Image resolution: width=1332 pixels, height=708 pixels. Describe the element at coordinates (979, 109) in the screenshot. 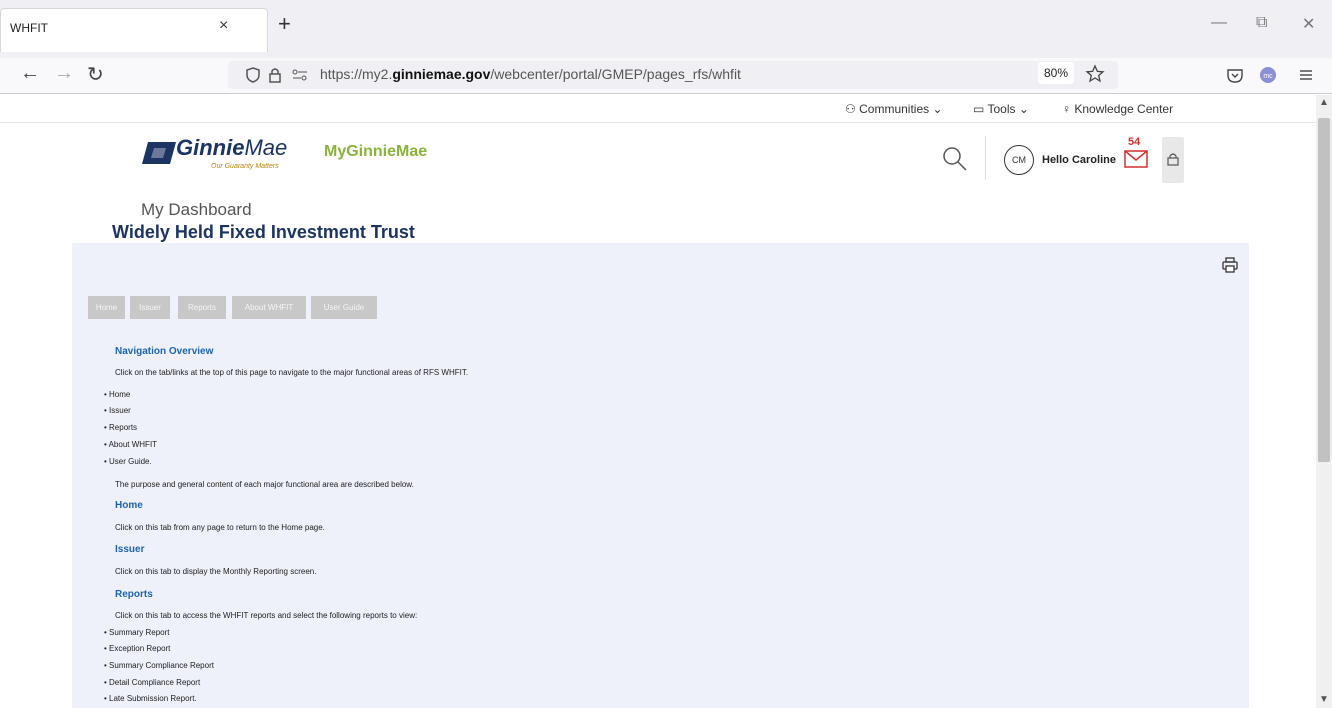

I see `tools-icon: ▭` at that location.